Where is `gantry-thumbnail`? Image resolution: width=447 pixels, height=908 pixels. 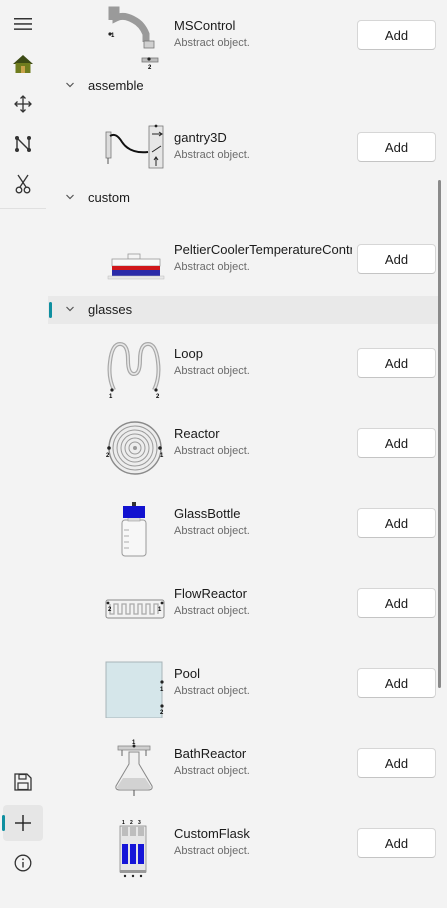 gantry-thumbnail is located at coordinates (134, 146).